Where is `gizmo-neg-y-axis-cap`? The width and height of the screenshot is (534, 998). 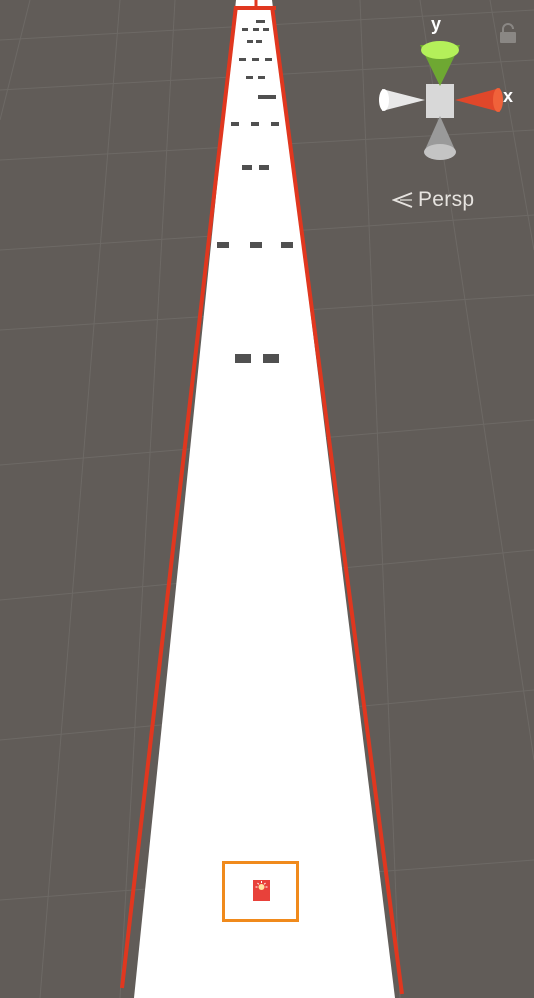
gizmo-neg-y-axis-cap is located at coordinates (440, 152).